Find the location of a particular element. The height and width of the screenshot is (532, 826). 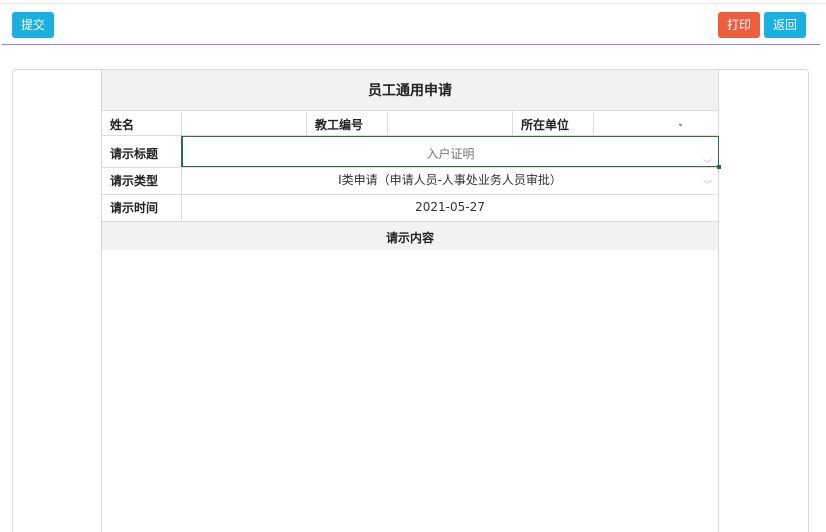

staff-no-field is located at coordinates (450, 122).